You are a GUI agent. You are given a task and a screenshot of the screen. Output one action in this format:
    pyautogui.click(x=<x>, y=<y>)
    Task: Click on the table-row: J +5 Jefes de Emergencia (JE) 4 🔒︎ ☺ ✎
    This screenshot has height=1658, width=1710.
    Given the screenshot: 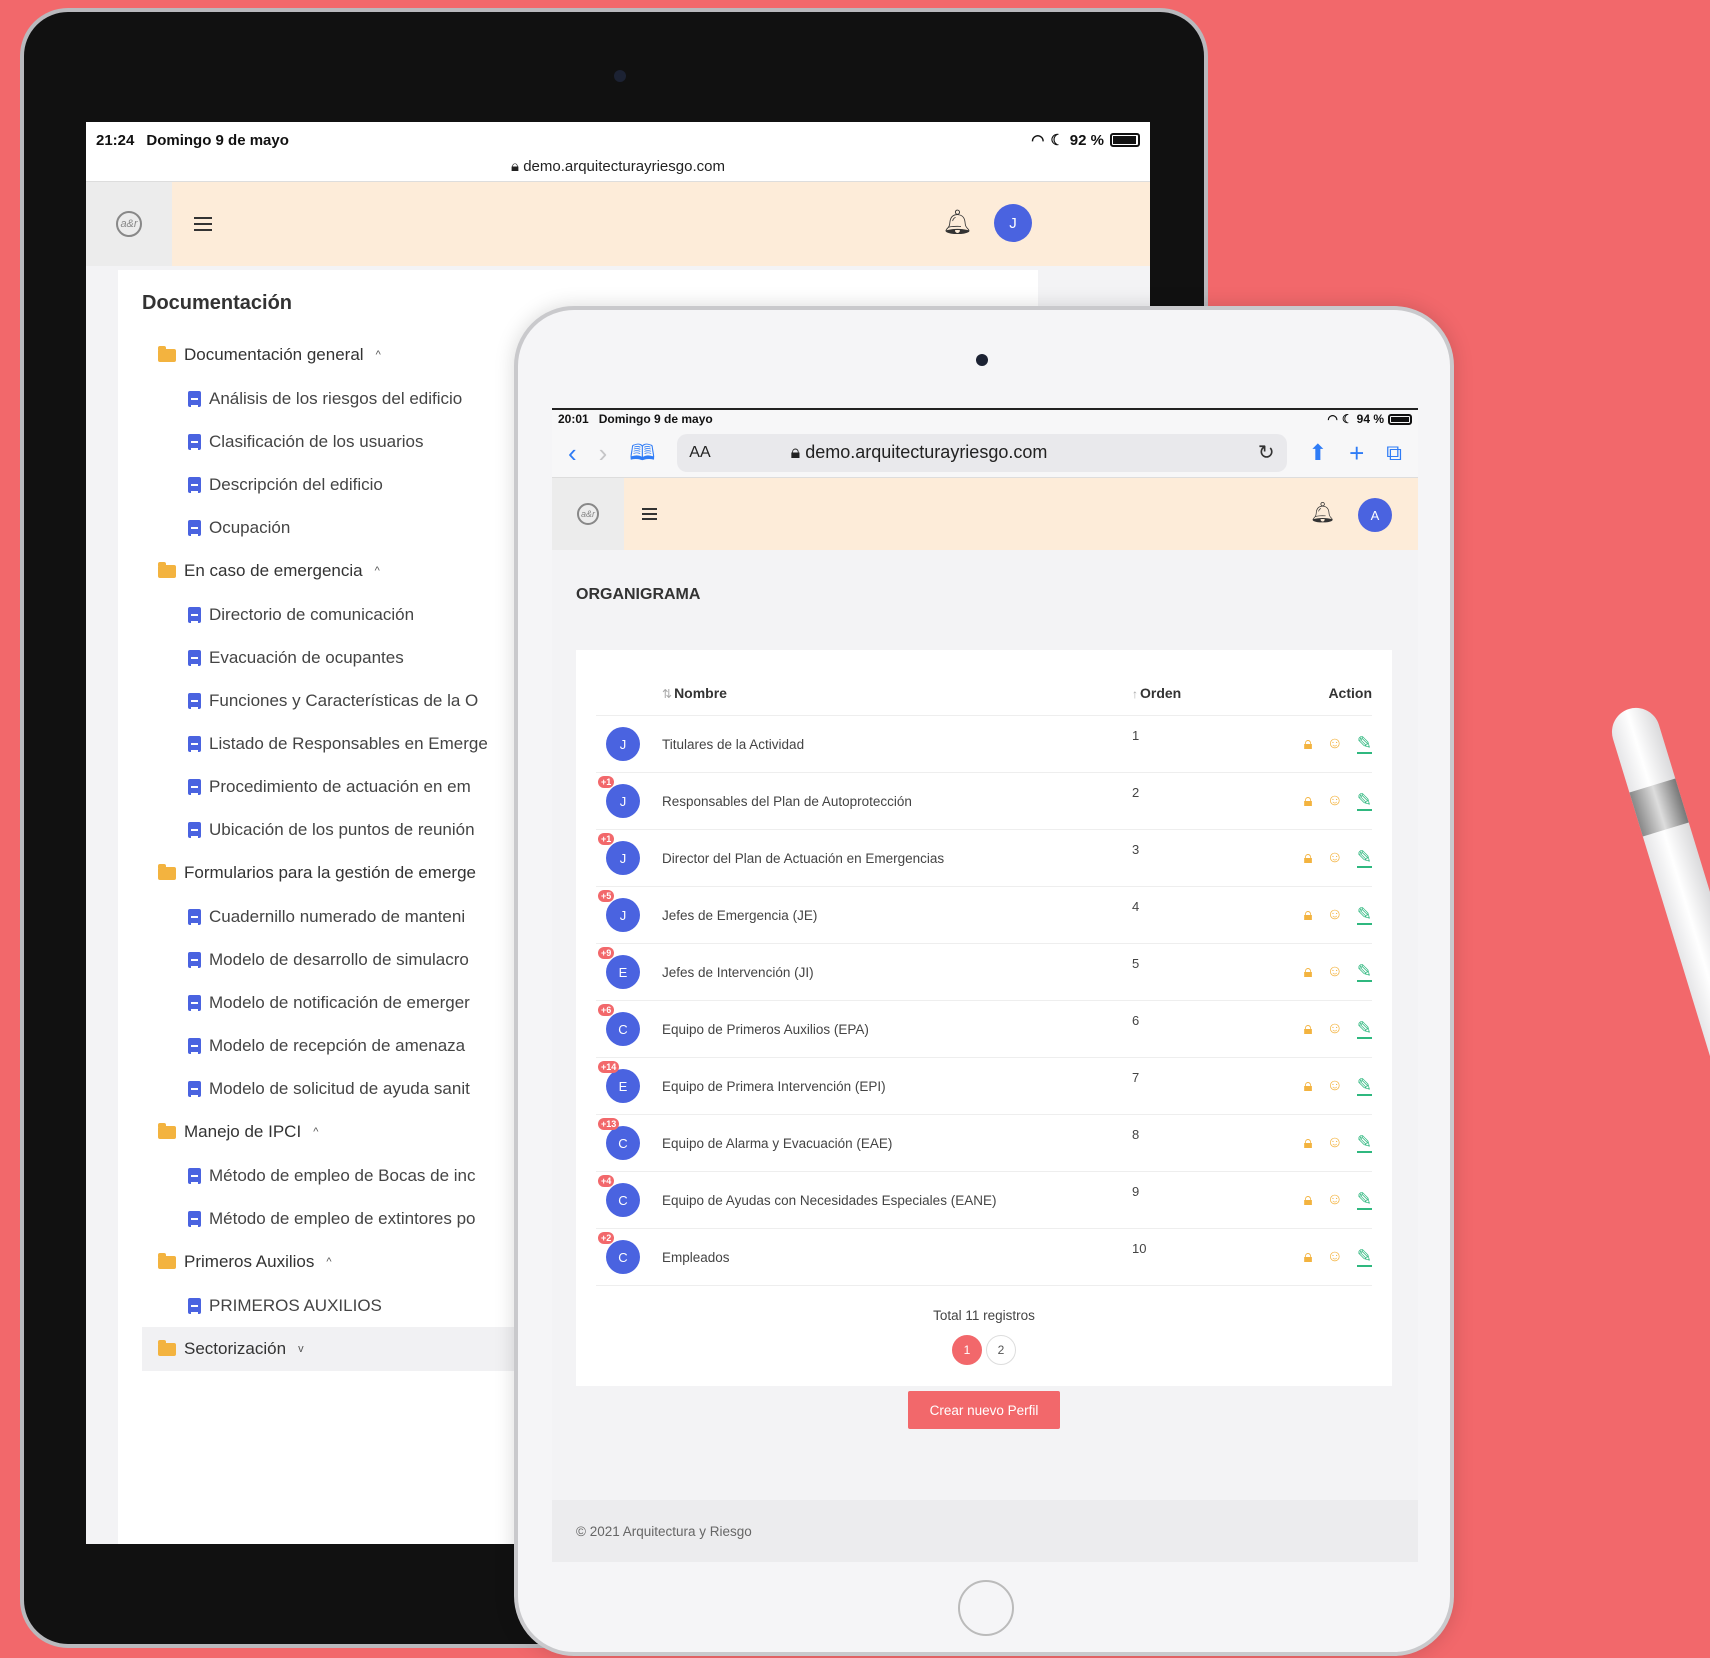 What is the action you would take?
    pyautogui.click(x=984, y=915)
    